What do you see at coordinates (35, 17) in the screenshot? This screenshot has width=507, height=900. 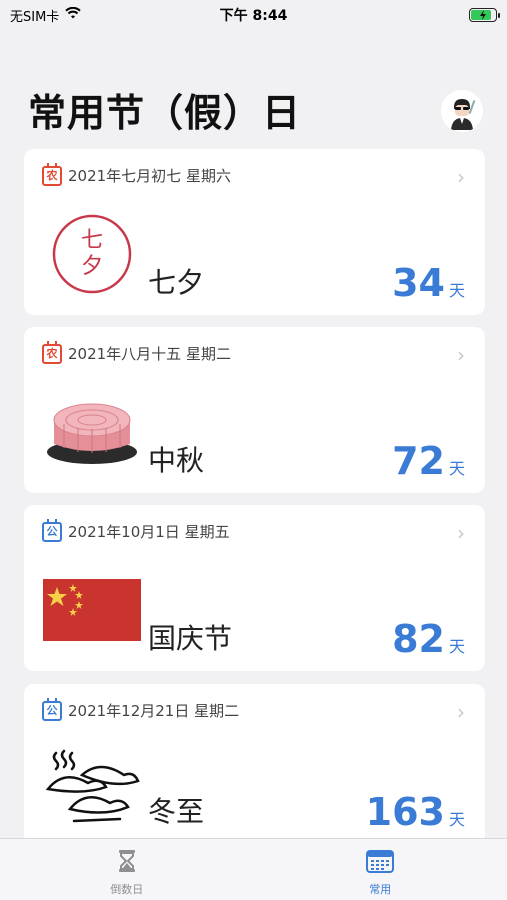 I see `carrier-label: 无SIM卡` at bounding box center [35, 17].